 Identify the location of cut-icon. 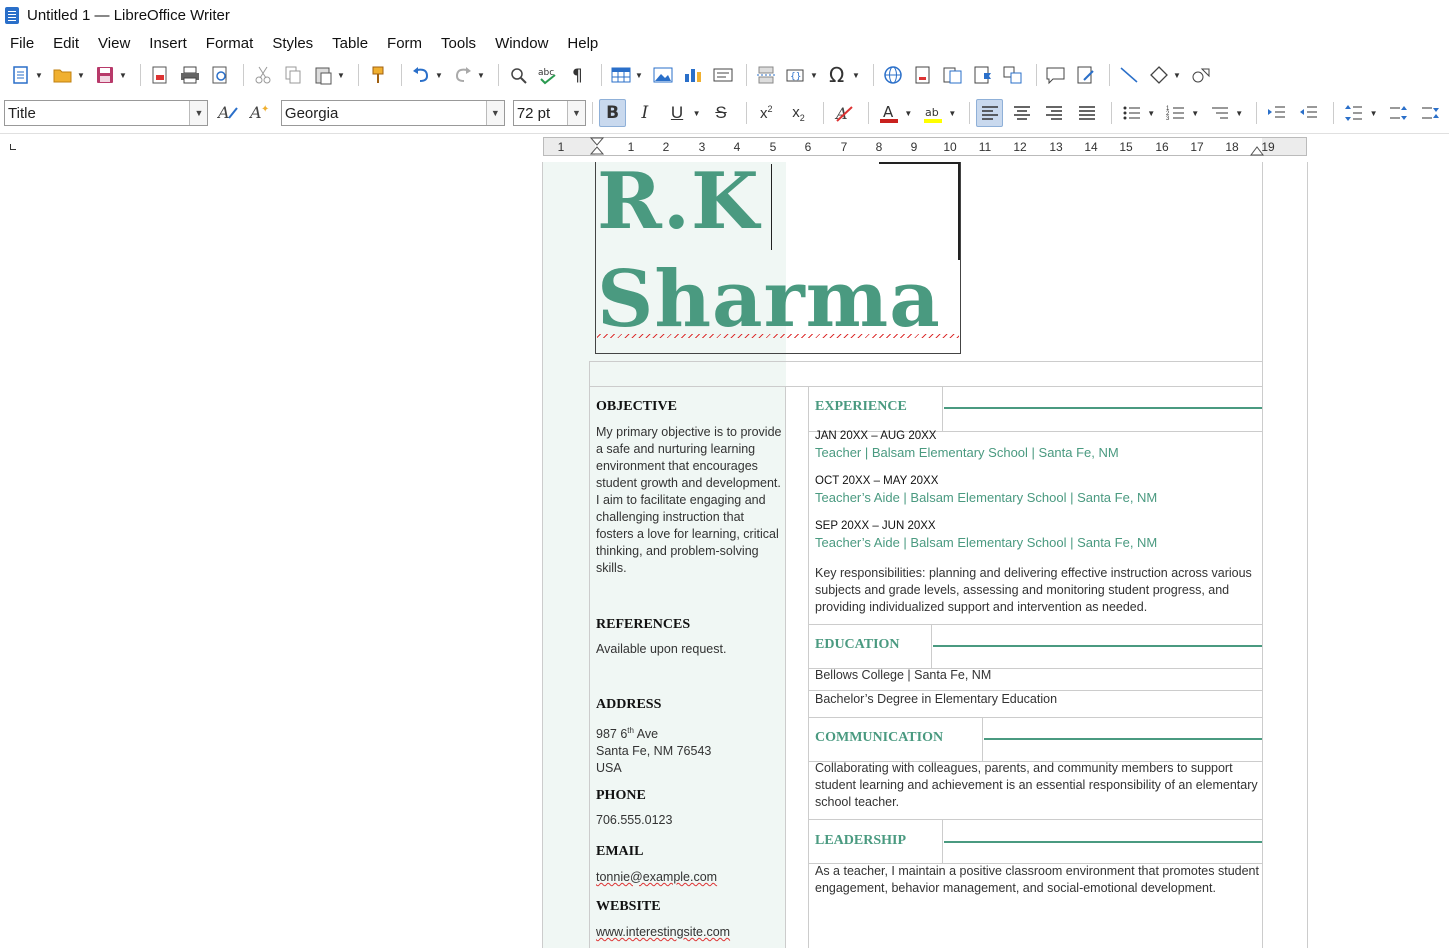
(263, 75).